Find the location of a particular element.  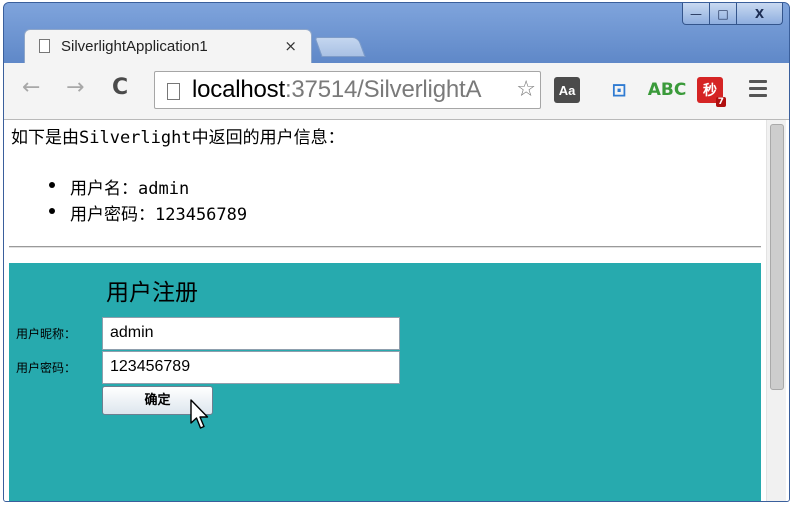

list-item: 用户密码：123456789 is located at coordinates (146, 213).